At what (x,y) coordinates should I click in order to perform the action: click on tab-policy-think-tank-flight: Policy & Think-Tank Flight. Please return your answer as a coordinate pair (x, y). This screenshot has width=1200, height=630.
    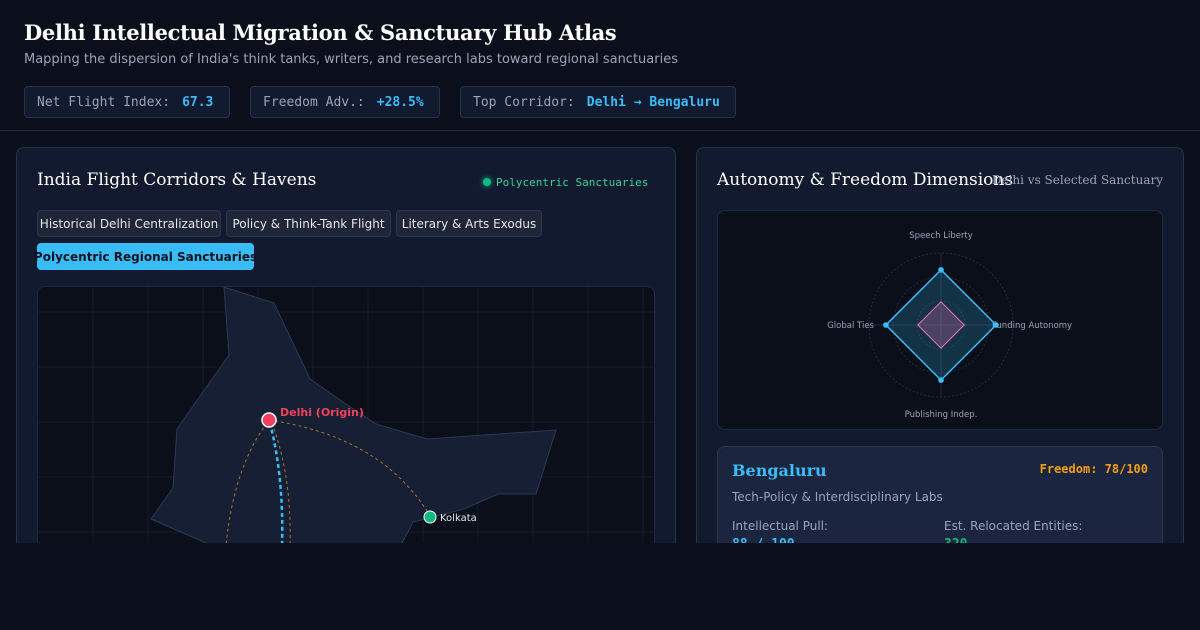
    Looking at the image, I should click on (308, 223).